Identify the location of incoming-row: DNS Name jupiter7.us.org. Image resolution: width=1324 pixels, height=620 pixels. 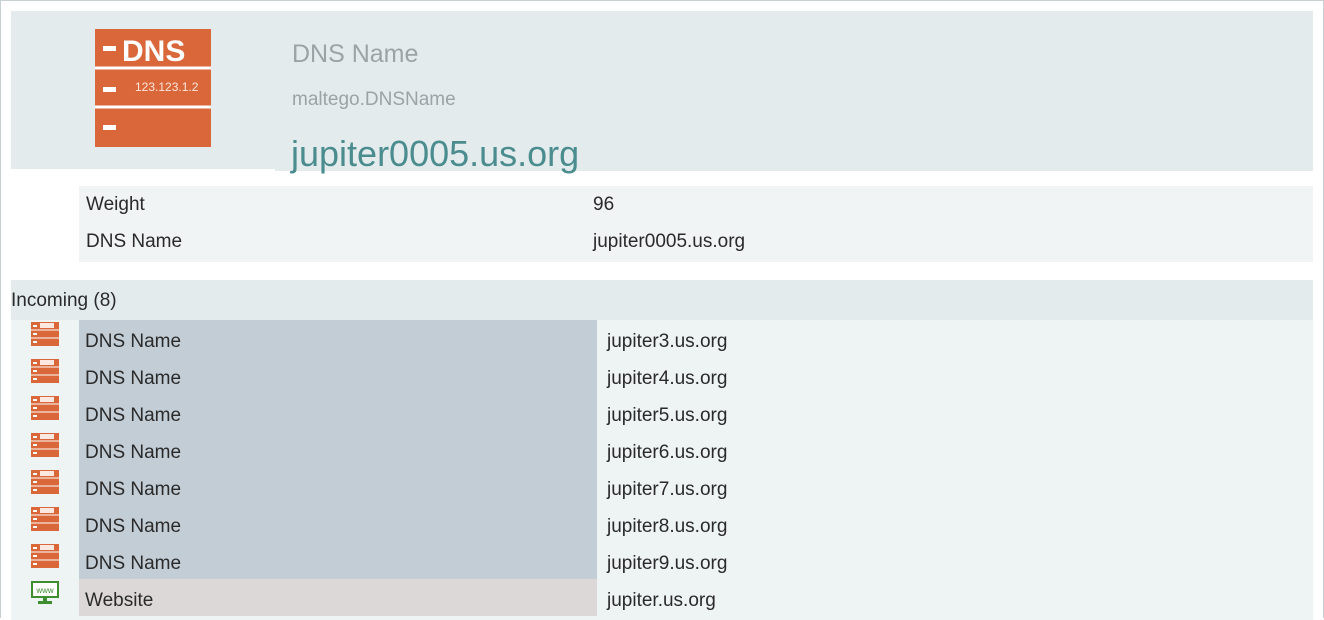
(662, 486).